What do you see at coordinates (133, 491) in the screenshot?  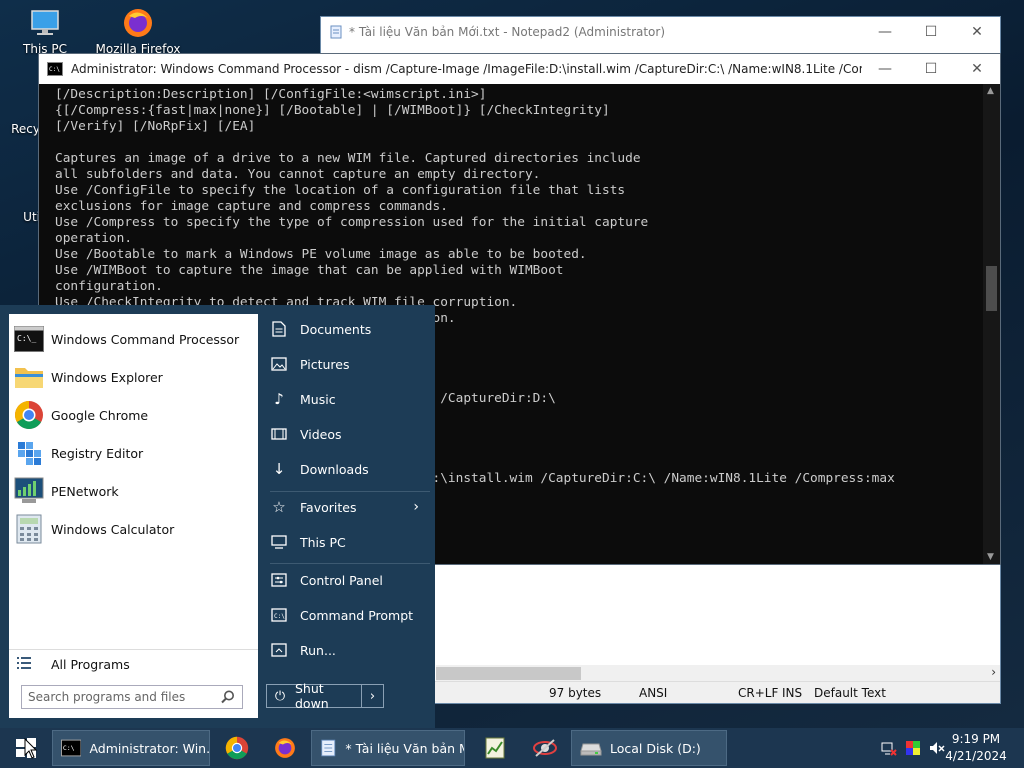 I see `program-item-penetwork: PENetwork` at bounding box center [133, 491].